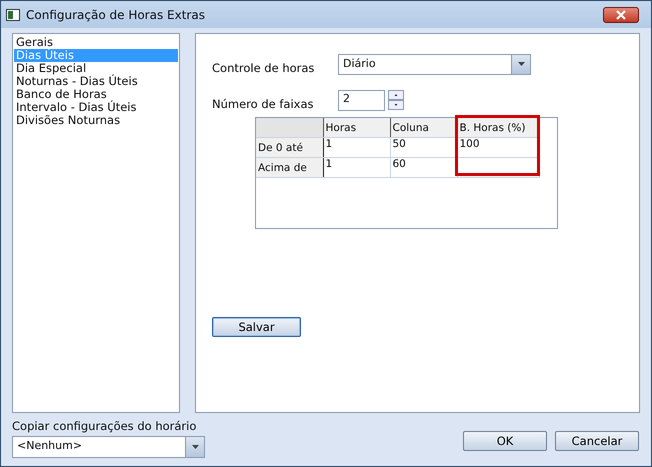  What do you see at coordinates (498, 128) in the screenshot?
I see `column-header: B. Horas (%)` at bounding box center [498, 128].